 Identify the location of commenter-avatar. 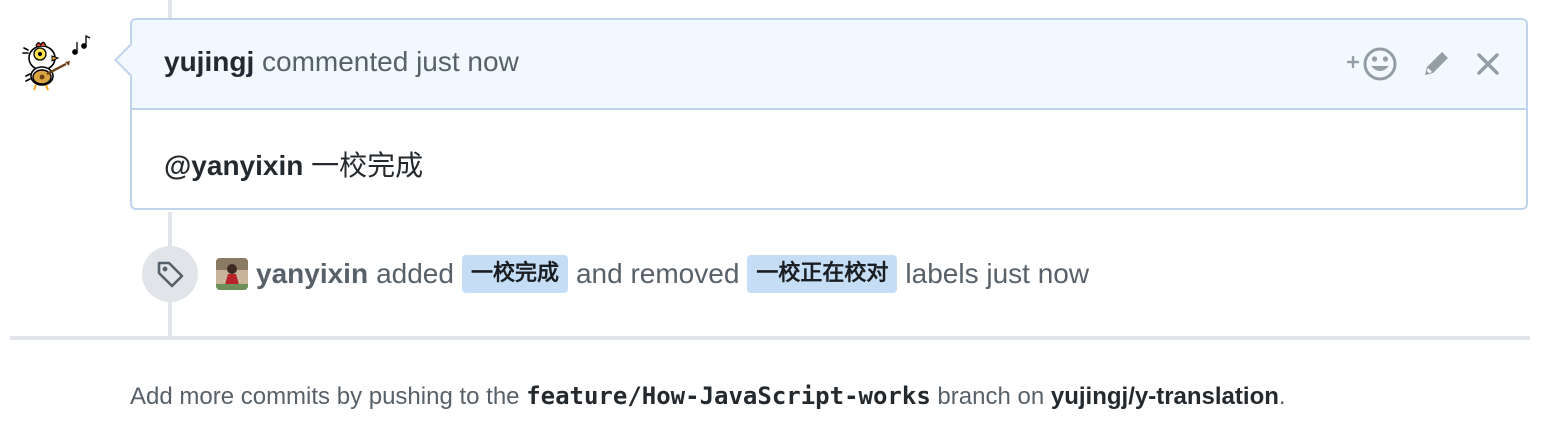
(58, 63).